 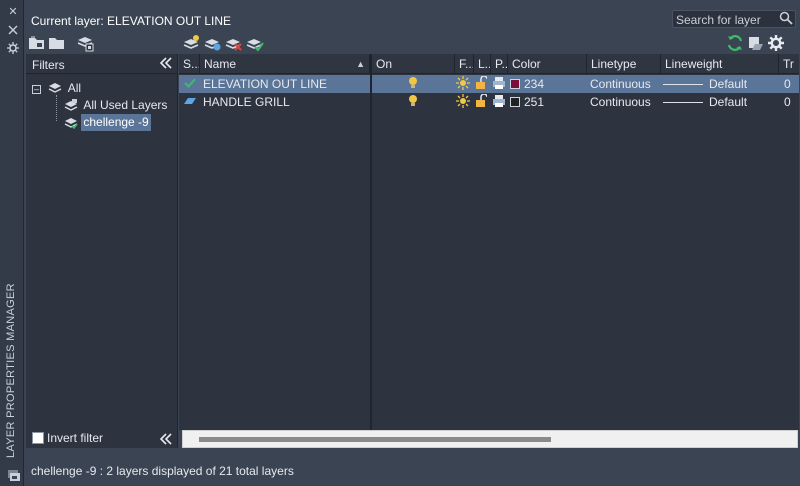 I want to click on filter-tree-item-chellenge-9: chellenge -9, so click(x=107, y=122).